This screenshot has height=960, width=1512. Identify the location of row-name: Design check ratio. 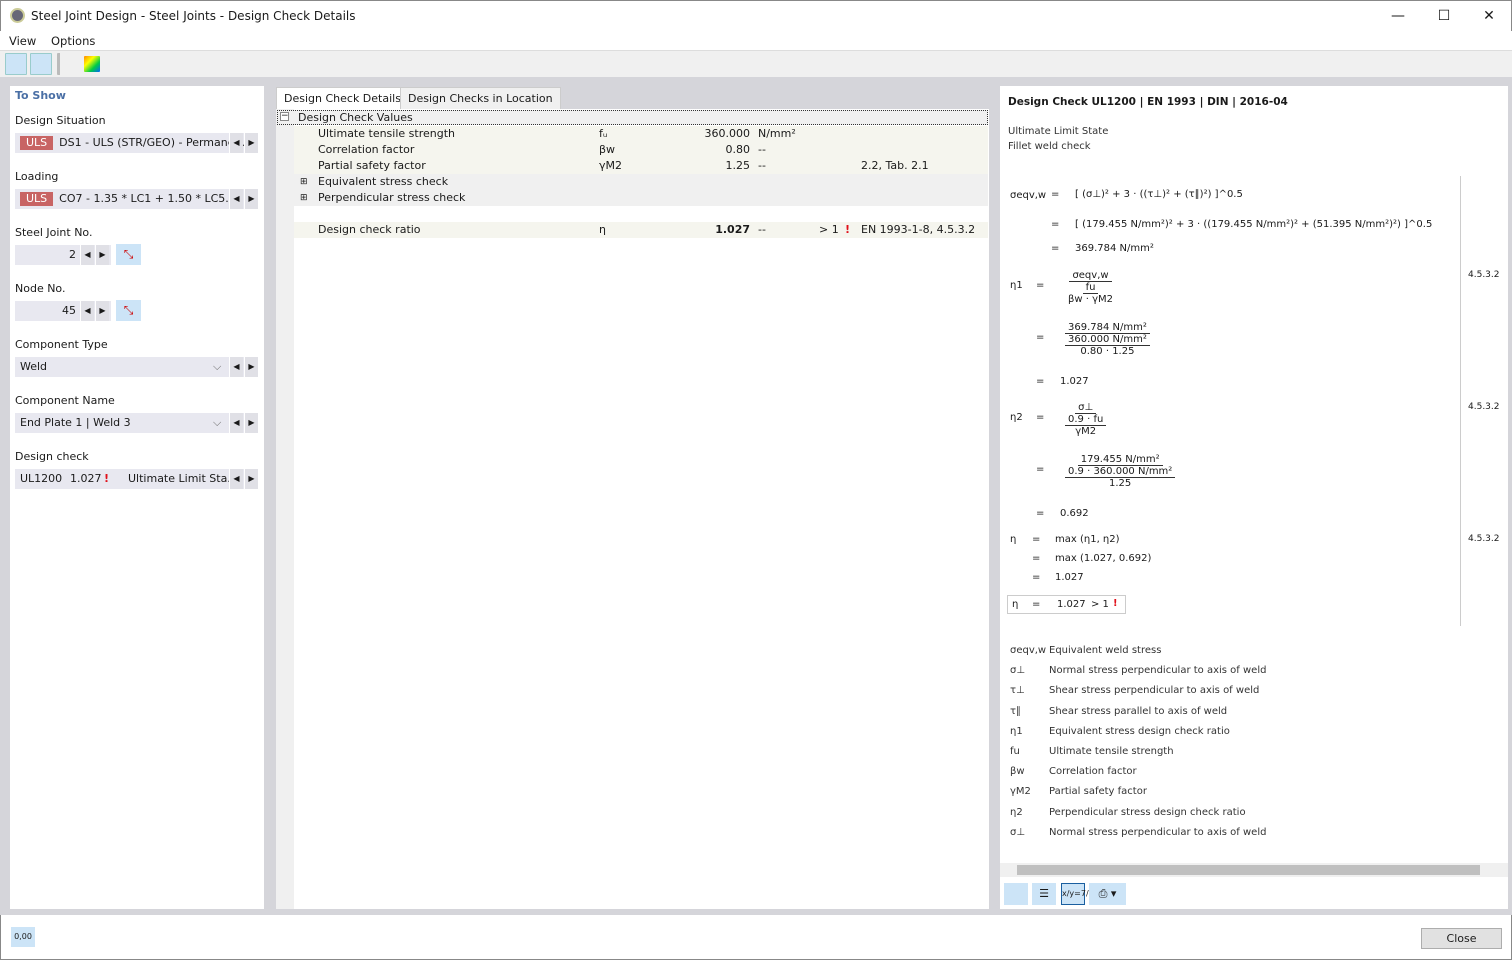
(369, 229).